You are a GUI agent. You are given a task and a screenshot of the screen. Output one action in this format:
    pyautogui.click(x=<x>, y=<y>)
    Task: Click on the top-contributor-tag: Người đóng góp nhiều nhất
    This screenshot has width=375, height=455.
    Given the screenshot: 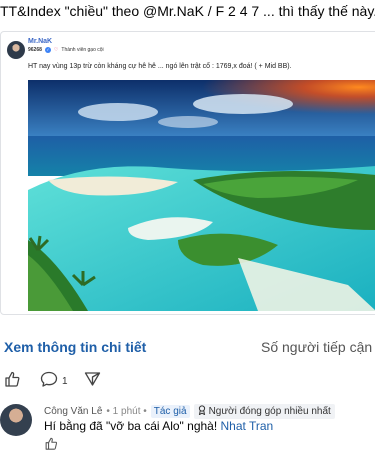 What is the action you would take?
    pyautogui.click(x=264, y=411)
    